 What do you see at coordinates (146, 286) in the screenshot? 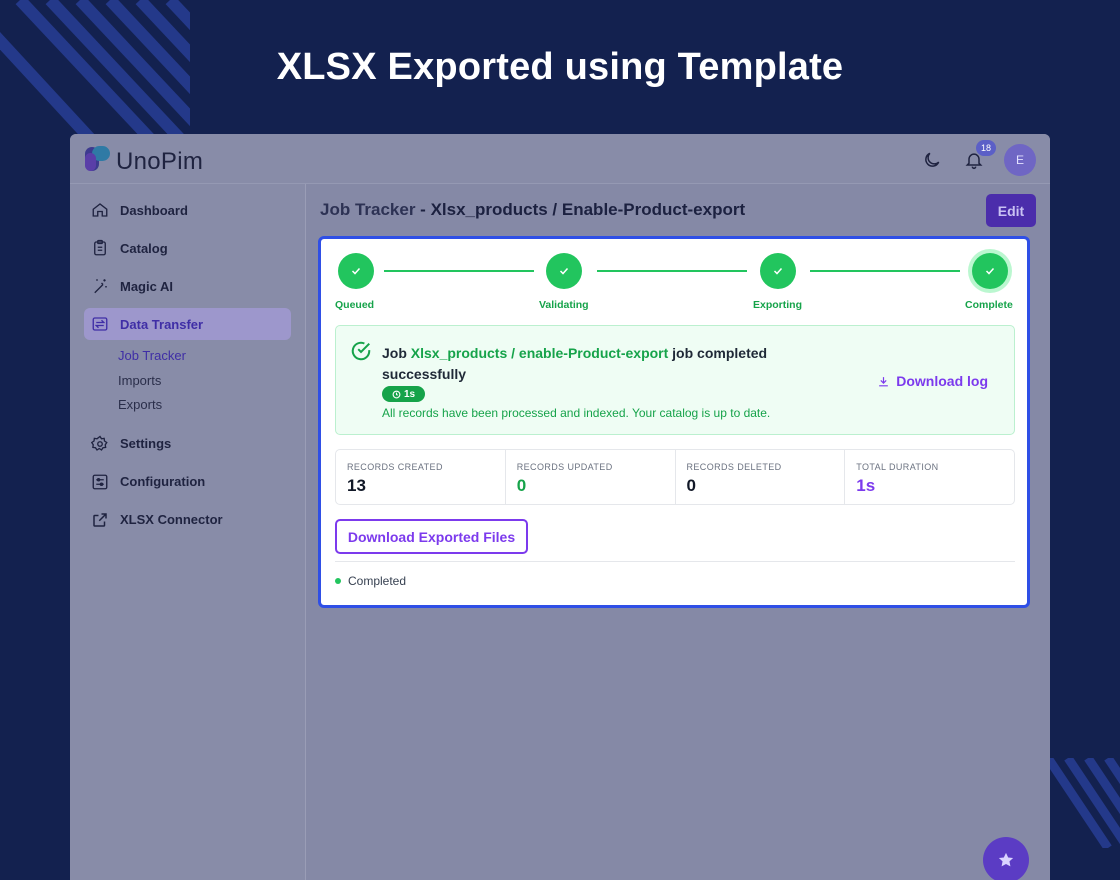
I see `sidebar-item-label: Magic AI` at bounding box center [146, 286].